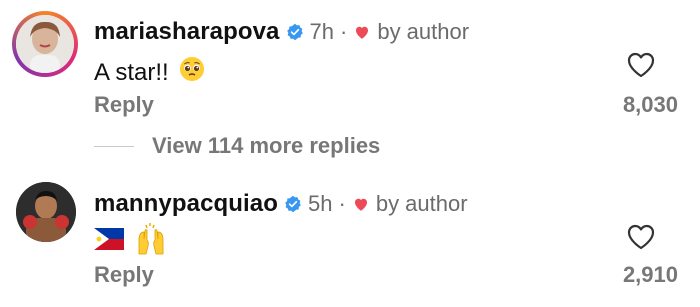  Describe the element at coordinates (192, 72) in the screenshot. I see `pleading-face-emoji` at that location.